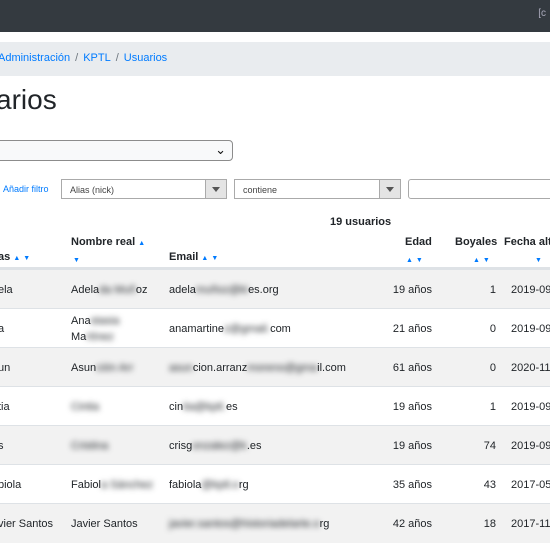 This screenshot has width=550, height=550. Describe the element at coordinates (220, 149) in the screenshot. I see `chevron-down-icon: ⌄` at that location.